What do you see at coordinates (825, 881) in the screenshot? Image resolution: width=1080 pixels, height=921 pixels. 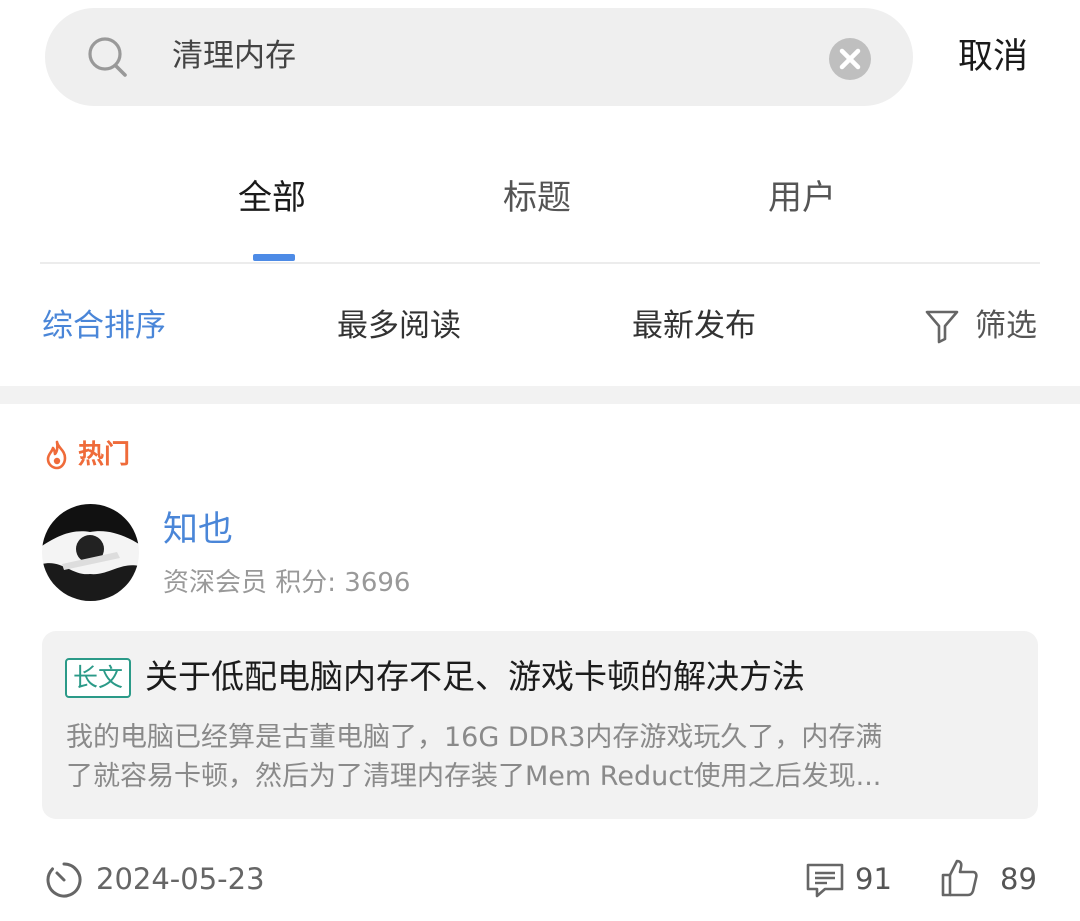 I see `comment-icon` at bounding box center [825, 881].